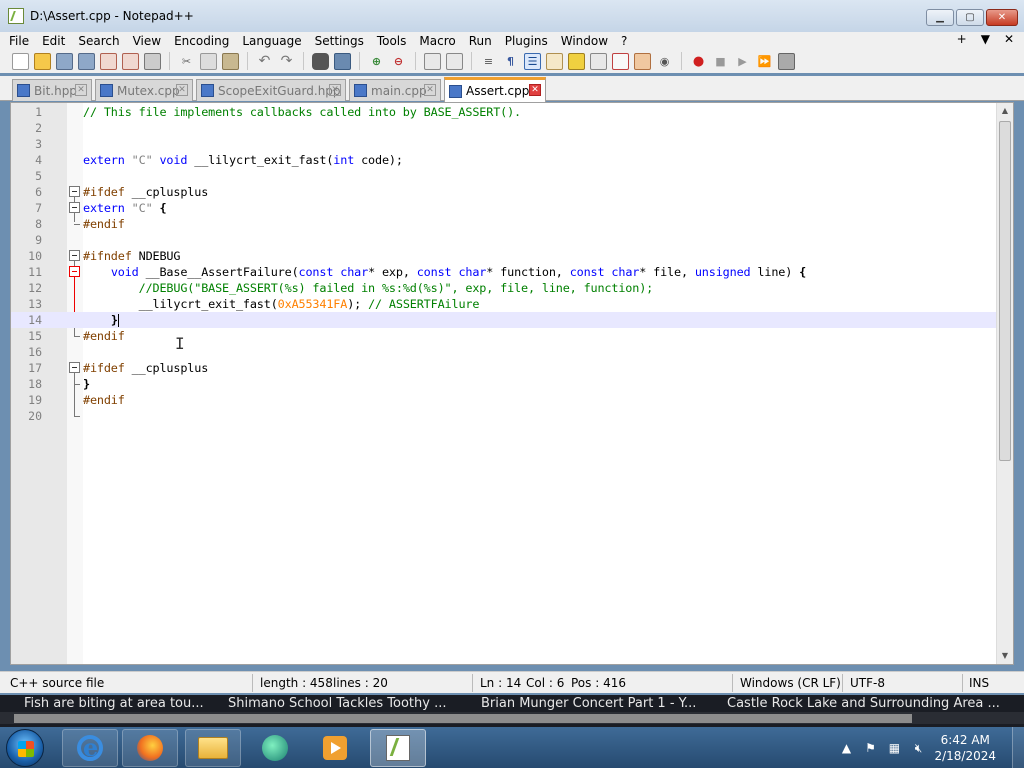 Image resolution: width=1024 pixels, height=768 pixels. I want to click on taskbar-media-center, so click(275, 748).